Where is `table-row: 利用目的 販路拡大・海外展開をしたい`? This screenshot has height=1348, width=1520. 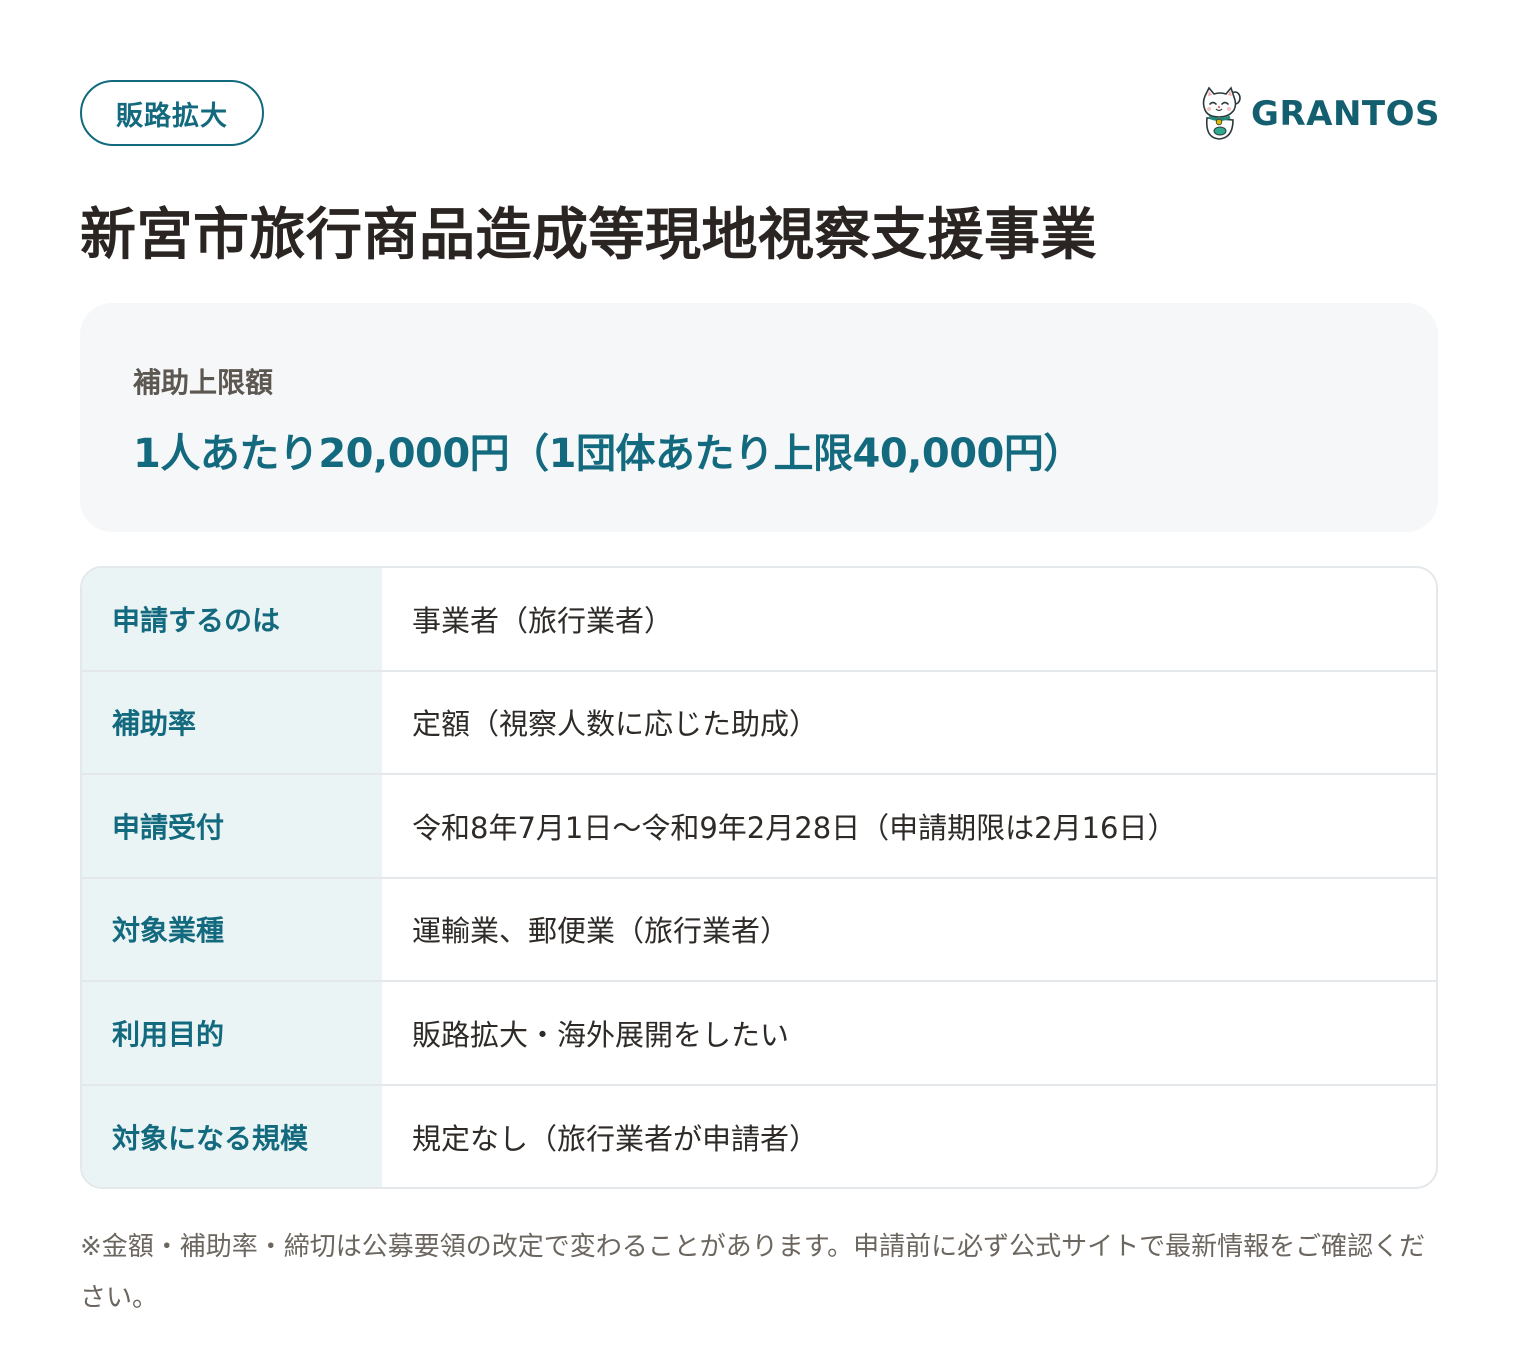 table-row: 利用目的 販路拡大・海外展開をしたい is located at coordinates (759, 1034).